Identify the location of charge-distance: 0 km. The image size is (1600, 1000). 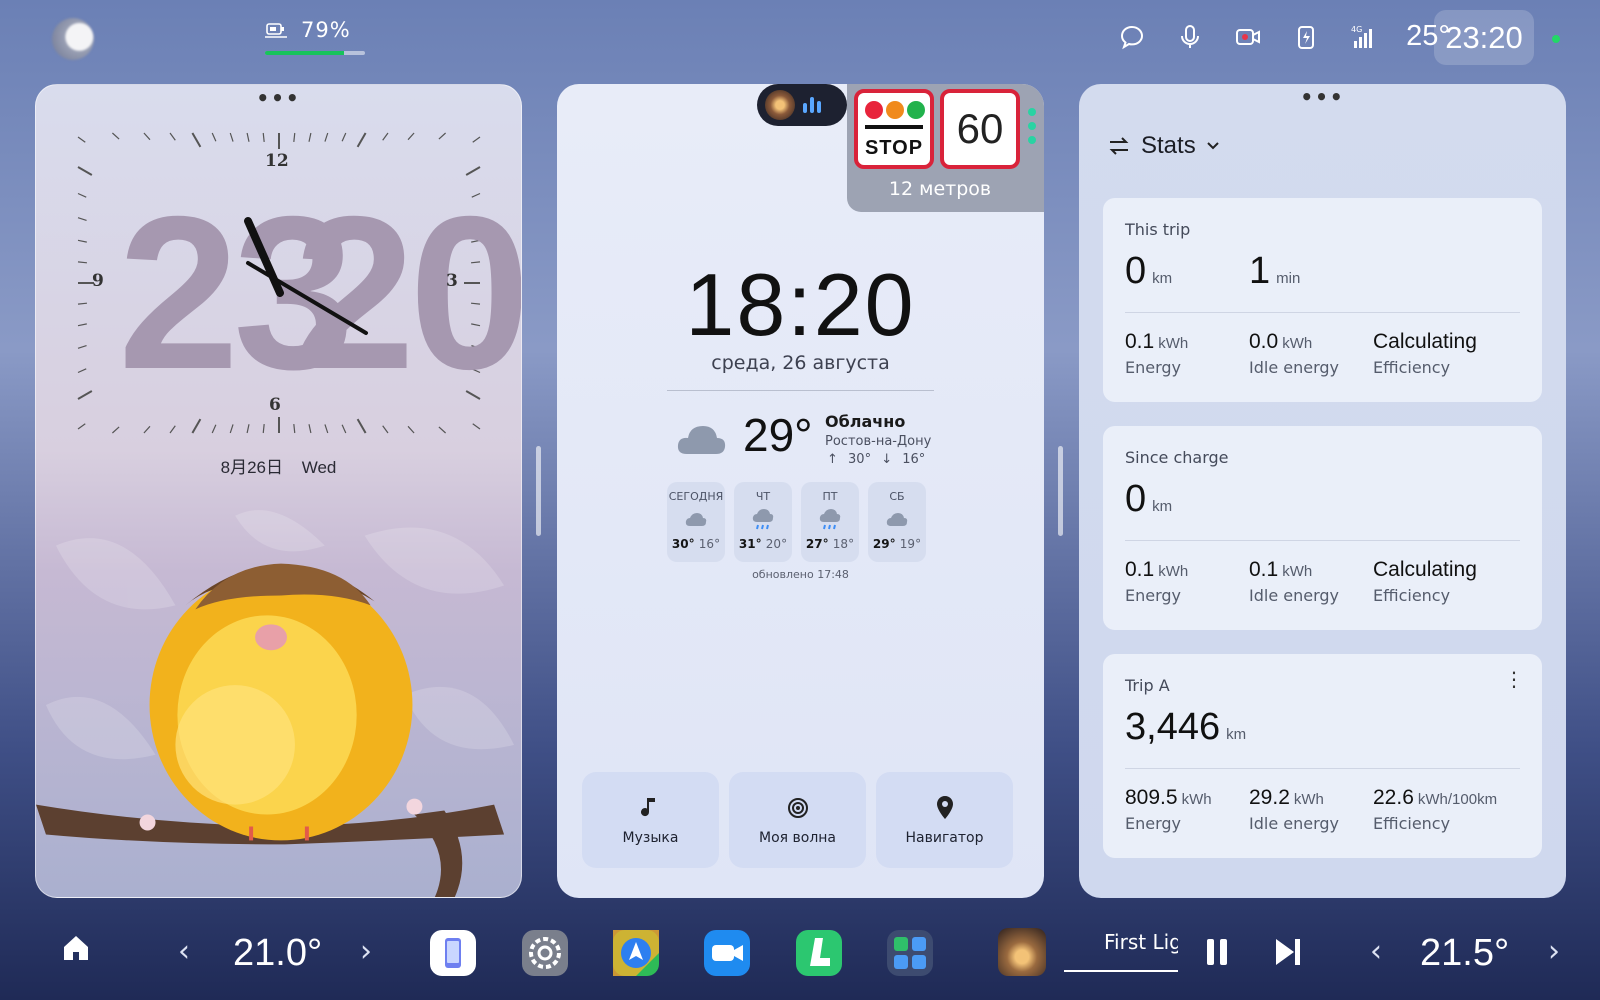
(1149, 499).